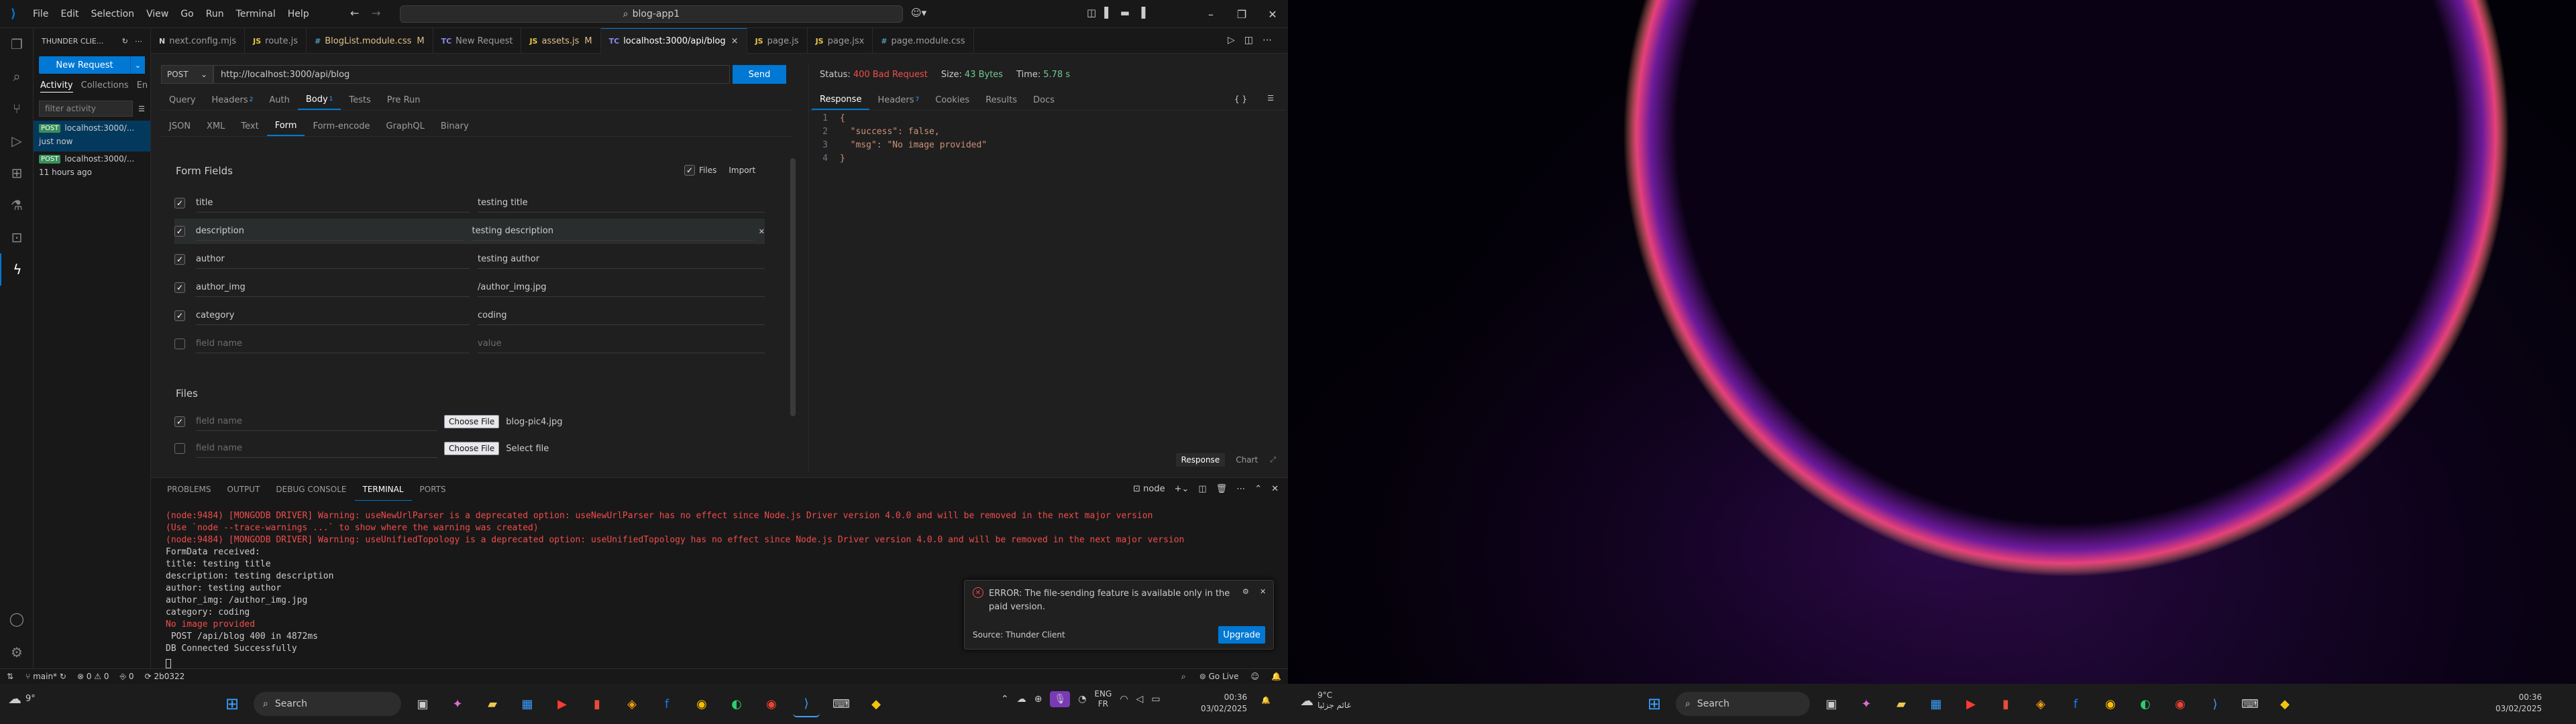  What do you see at coordinates (332, 287) in the screenshot?
I see `field-name-input: author_img` at bounding box center [332, 287].